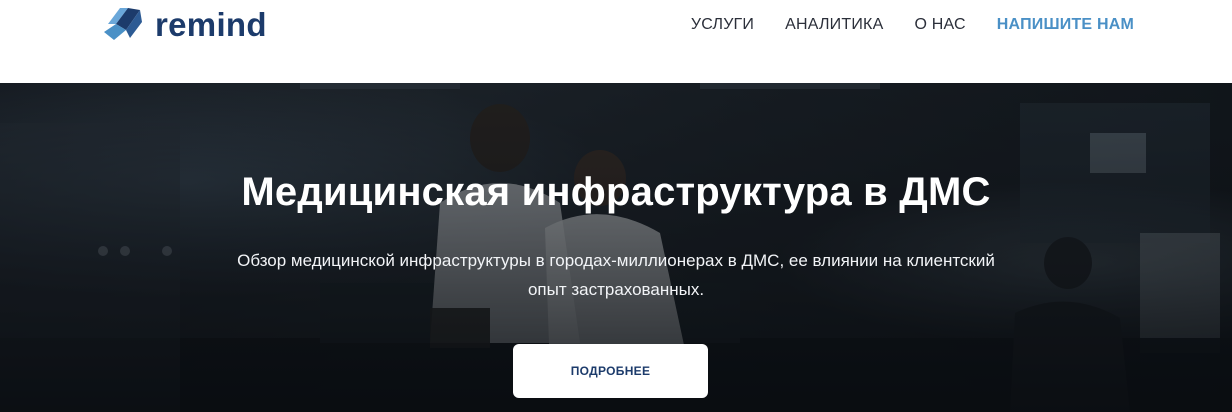 The width and height of the screenshot is (1232, 412). What do you see at coordinates (616, 192) in the screenshot?
I see `hero-title: Медицинская инфраструктура в ДМС` at bounding box center [616, 192].